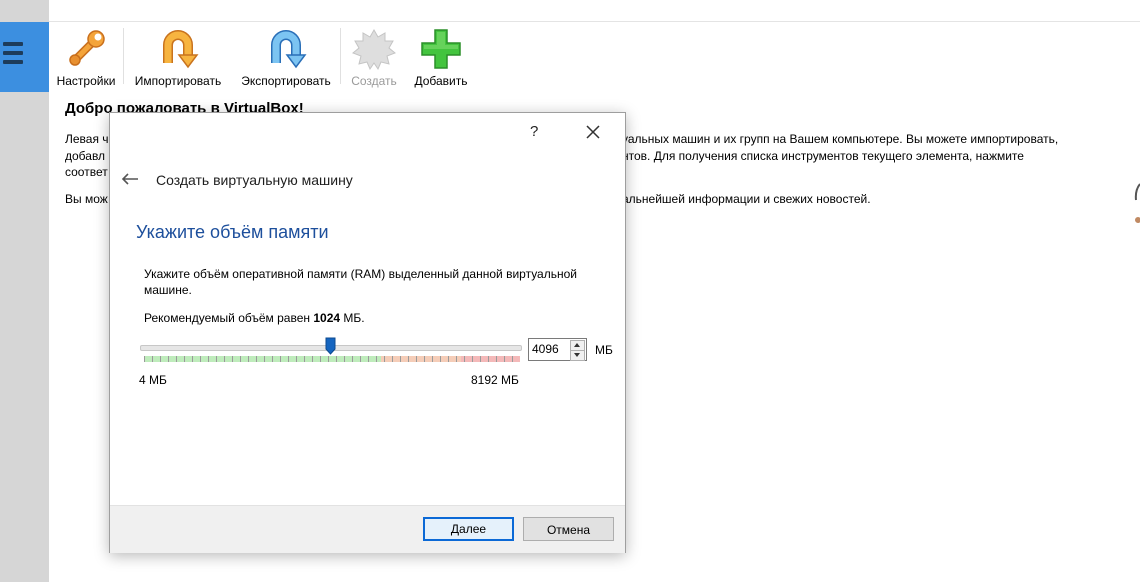 The image size is (1140, 582). Describe the element at coordinates (577, 355) in the screenshot. I see `spin-down-arrow-icon` at that location.